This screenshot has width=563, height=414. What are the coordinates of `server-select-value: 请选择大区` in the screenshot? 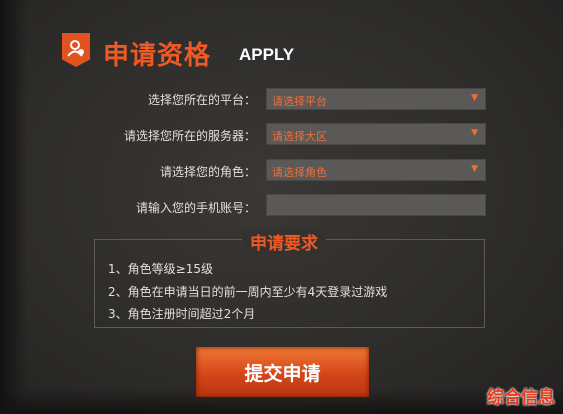 It's located at (299, 136).